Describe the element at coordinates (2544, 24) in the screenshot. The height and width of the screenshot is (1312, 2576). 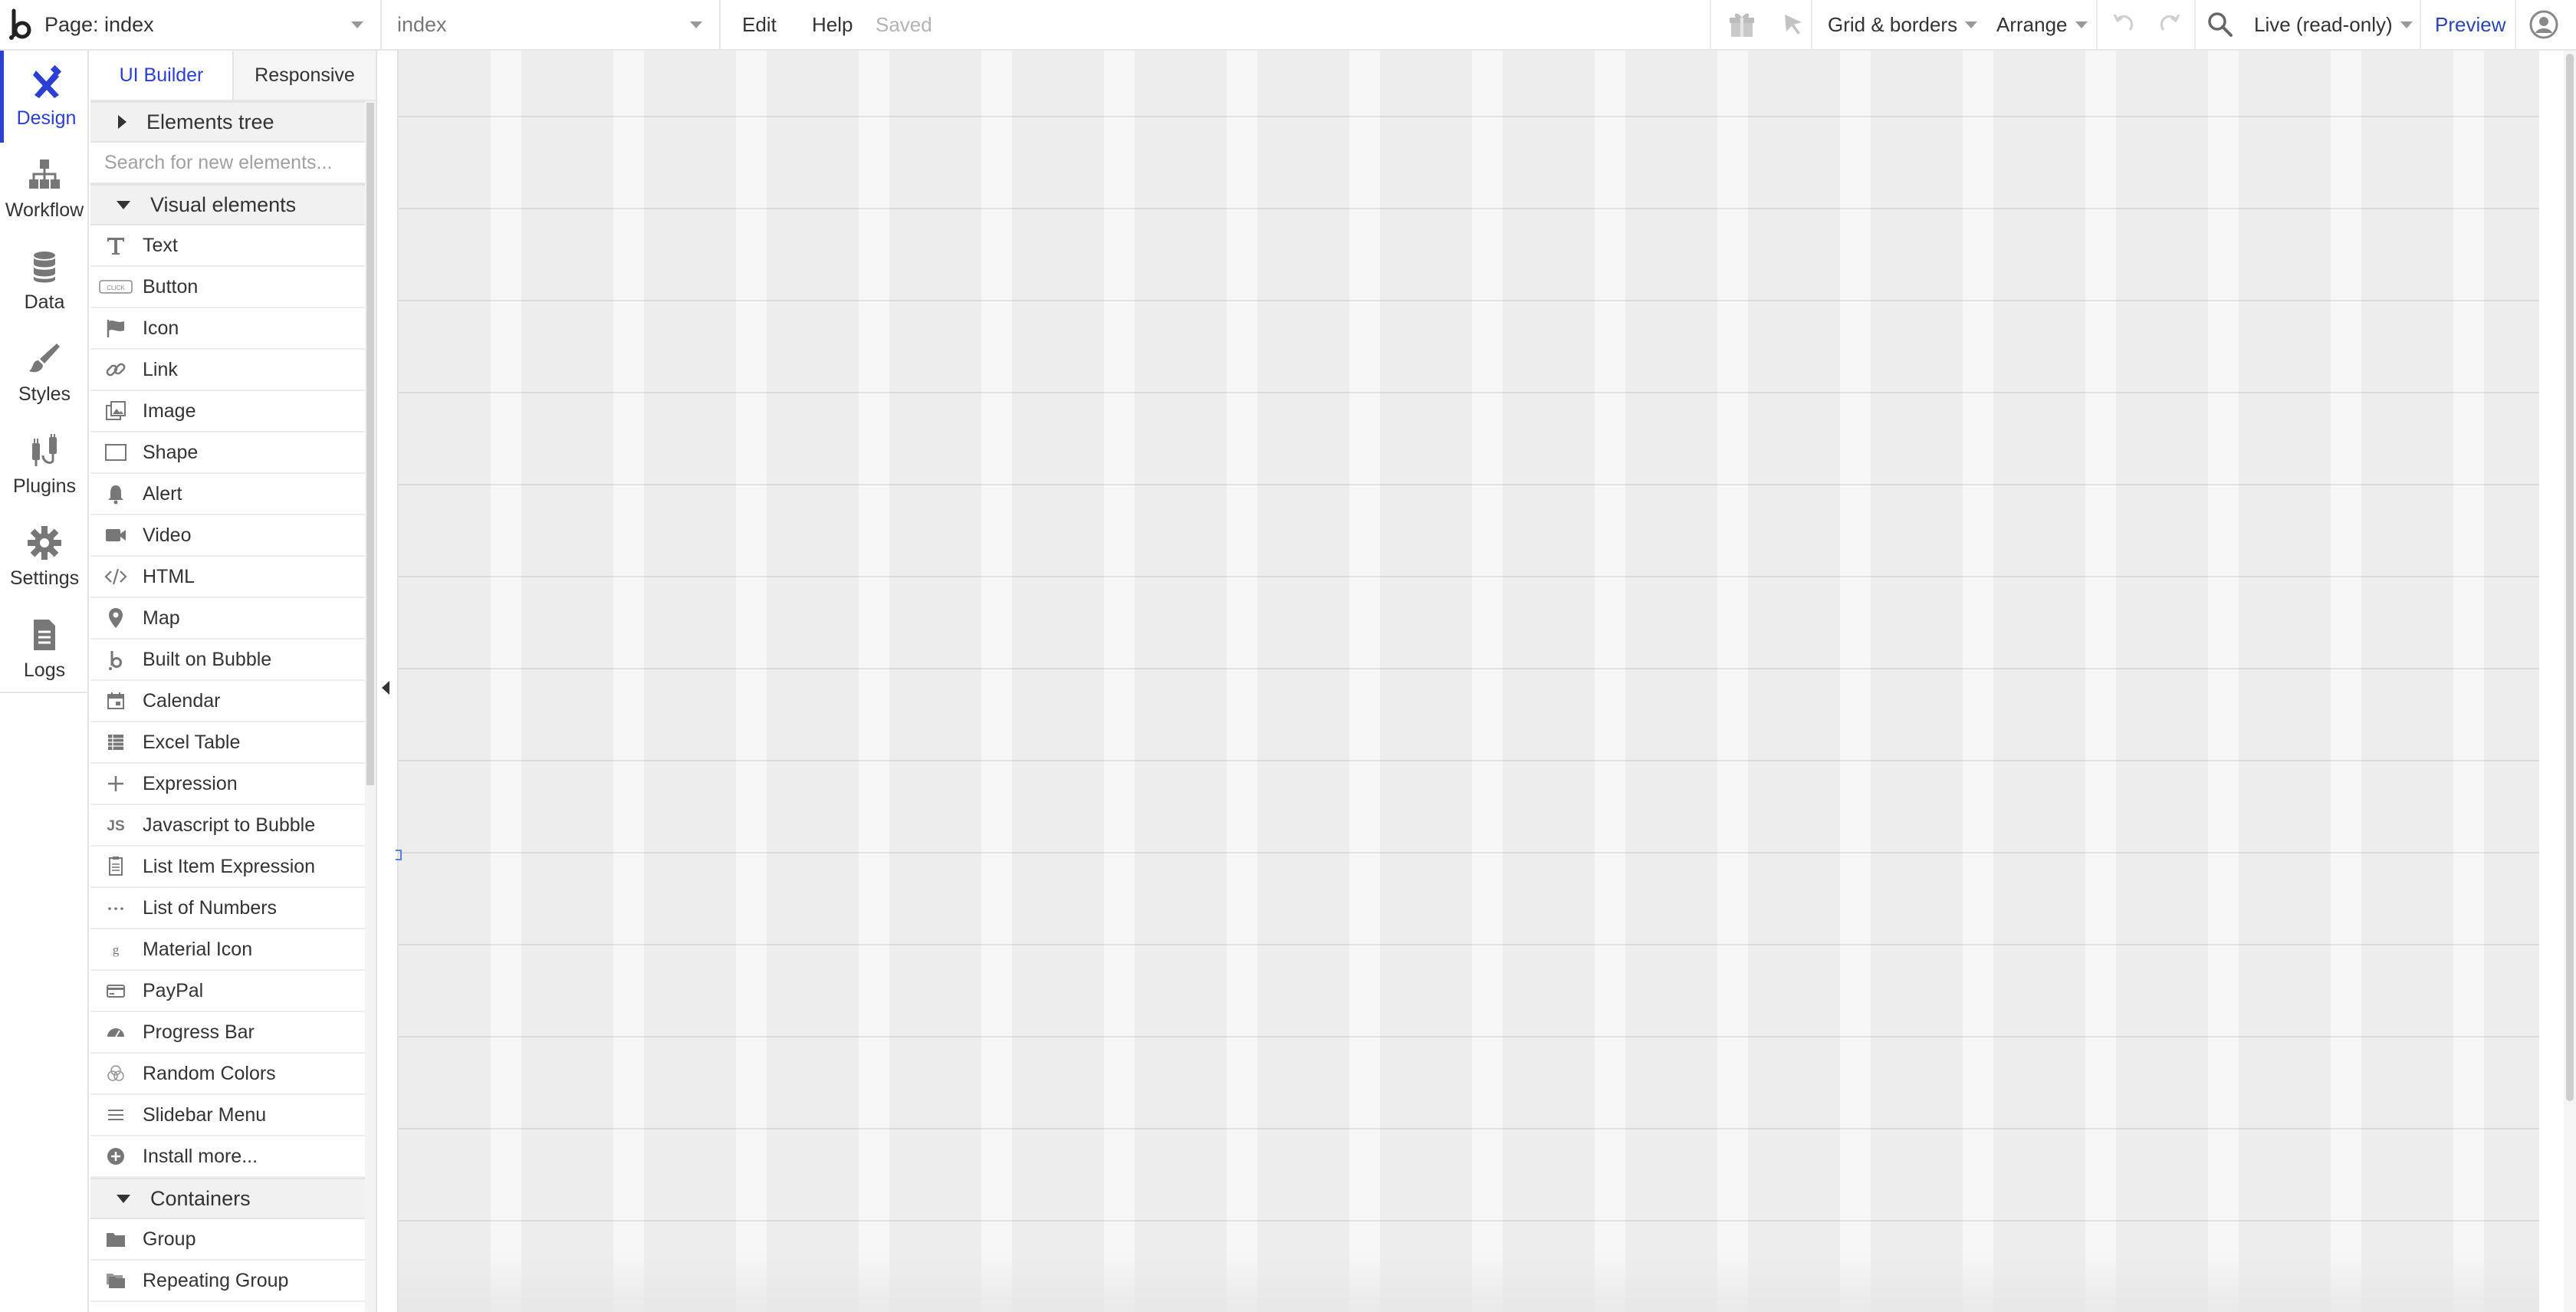
I see `profile-avatar-icon` at that location.